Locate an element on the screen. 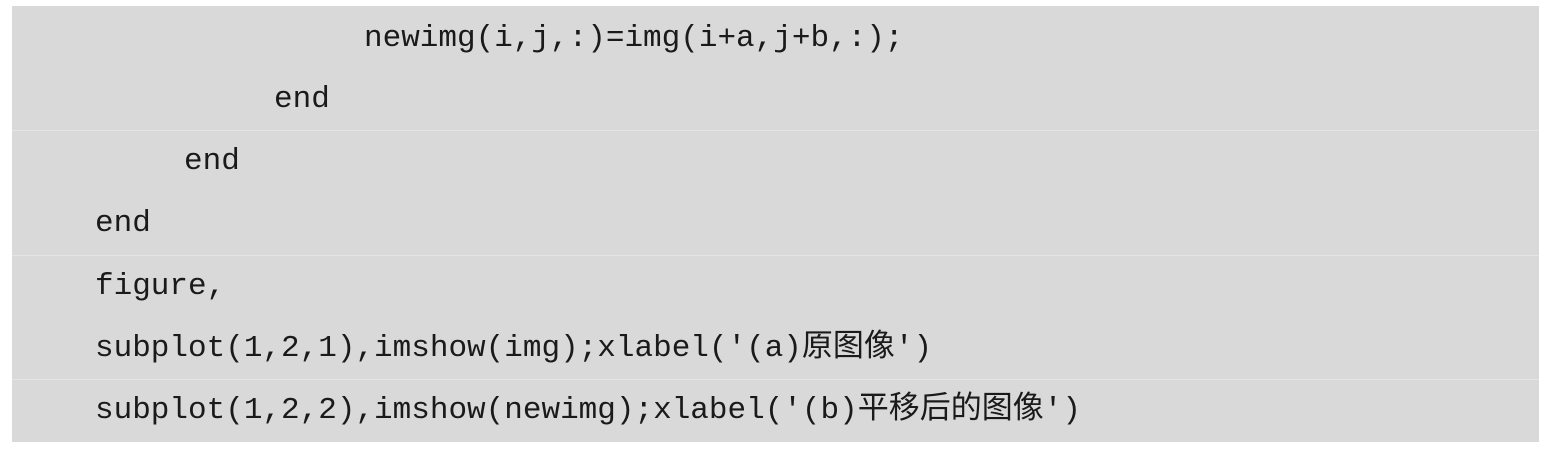 The height and width of the screenshot is (456, 1547). code-line-3: end is located at coordinates (212, 161).